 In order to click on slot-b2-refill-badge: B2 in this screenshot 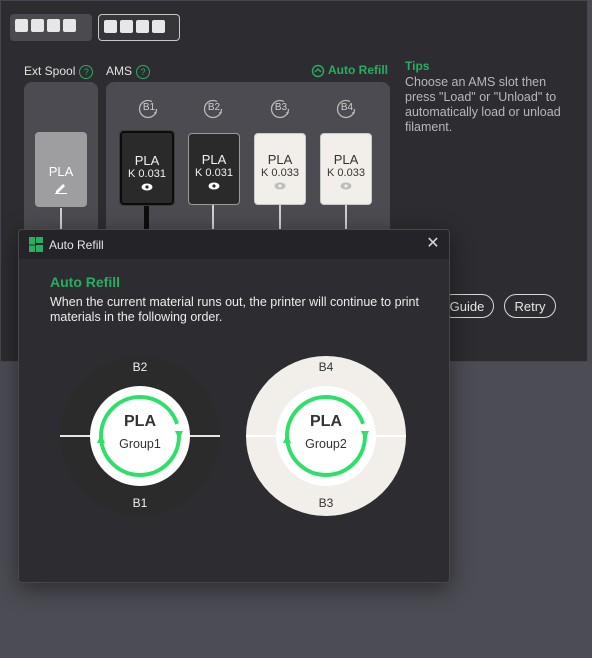, I will do `click(214, 109)`.